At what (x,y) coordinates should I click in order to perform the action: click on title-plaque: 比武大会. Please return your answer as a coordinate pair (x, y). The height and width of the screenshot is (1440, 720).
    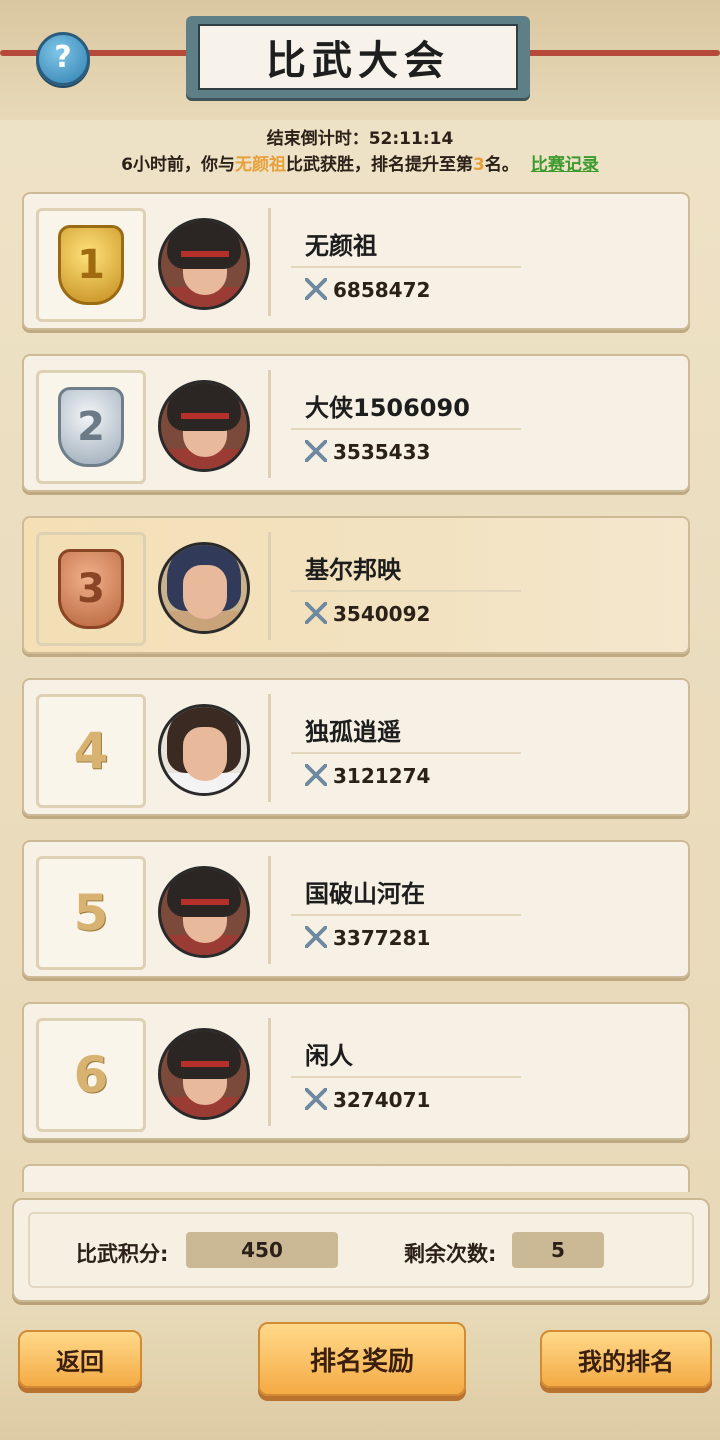
    Looking at the image, I should click on (358, 57).